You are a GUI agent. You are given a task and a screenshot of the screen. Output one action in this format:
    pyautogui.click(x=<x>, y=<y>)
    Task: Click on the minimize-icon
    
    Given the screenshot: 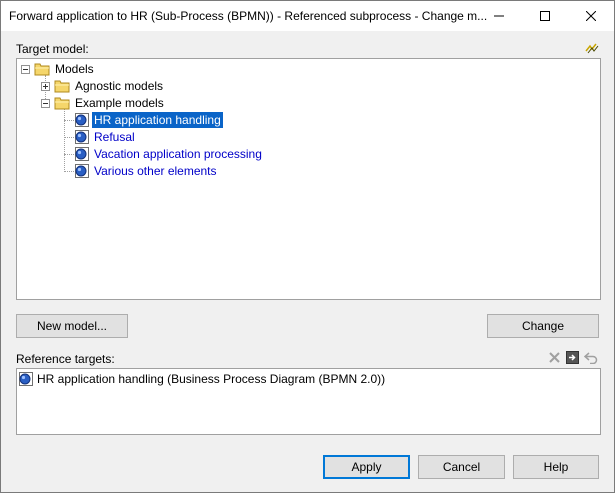 What is the action you would take?
    pyautogui.click(x=499, y=16)
    